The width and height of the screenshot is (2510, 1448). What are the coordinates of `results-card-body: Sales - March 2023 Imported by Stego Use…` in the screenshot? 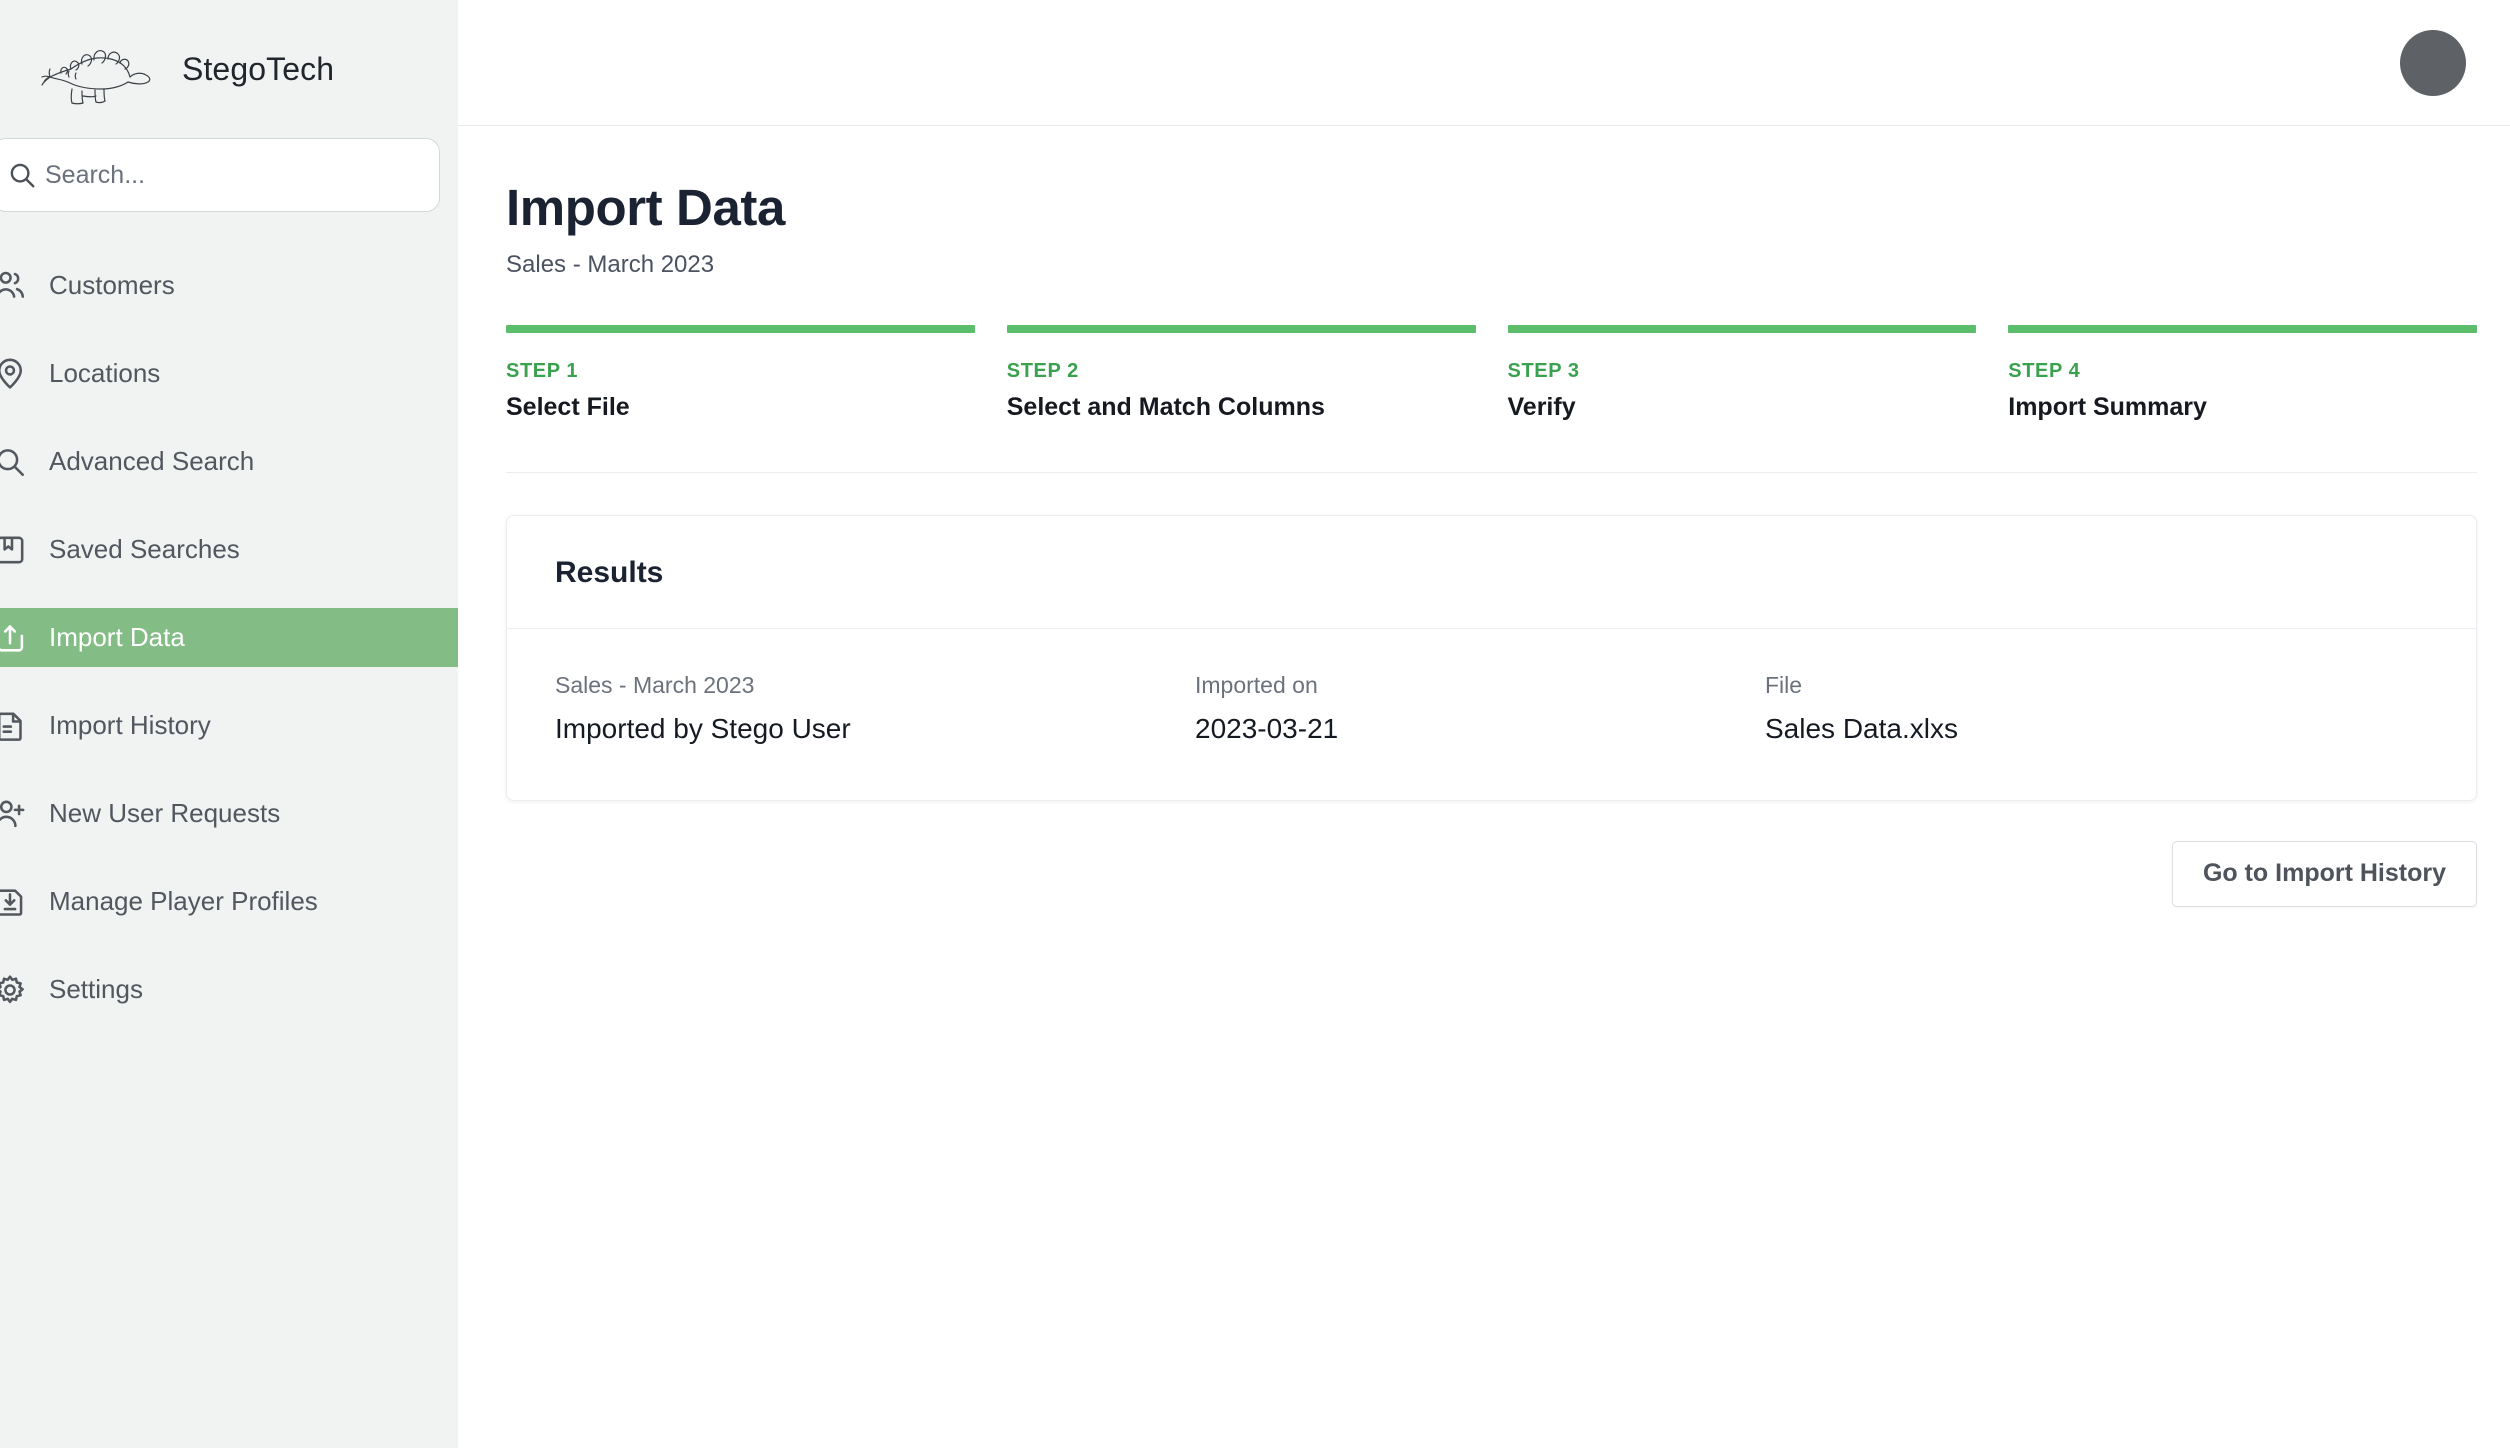 It's located at (1491, 714).